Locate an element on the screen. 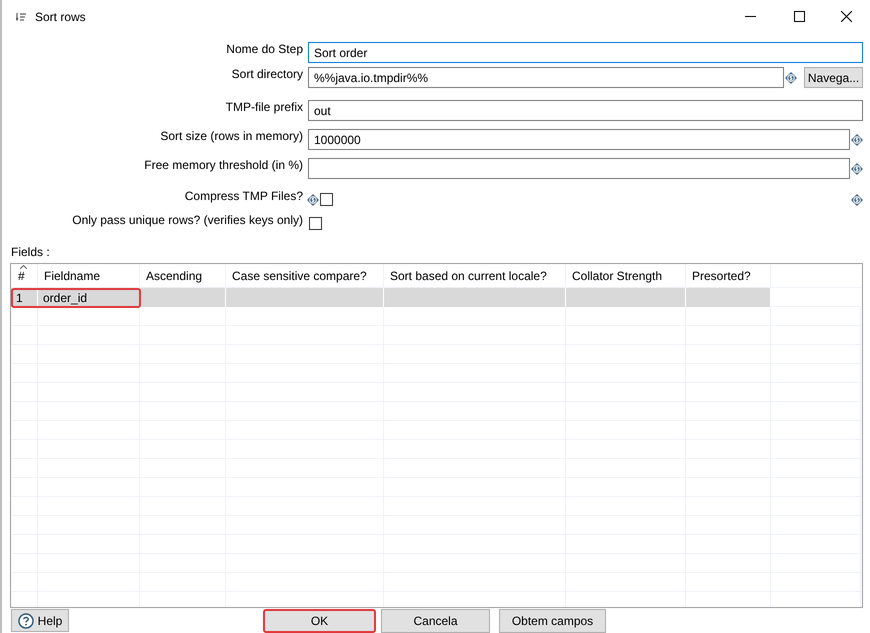 The height and width of the screenshot is (633, 870). column-header: # is located at coordinates (21, 276).